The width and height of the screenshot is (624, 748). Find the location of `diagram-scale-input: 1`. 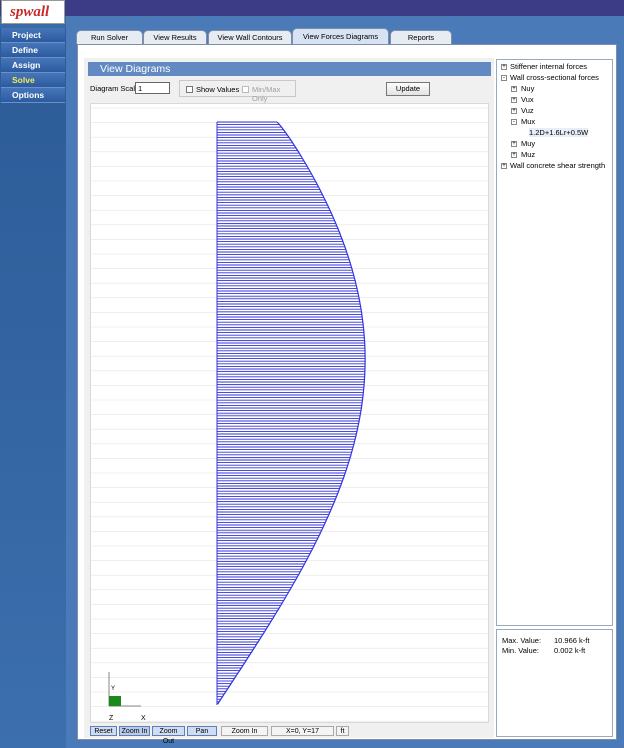

diagram-scale-input: 1 is located at coordinates (152, 88).